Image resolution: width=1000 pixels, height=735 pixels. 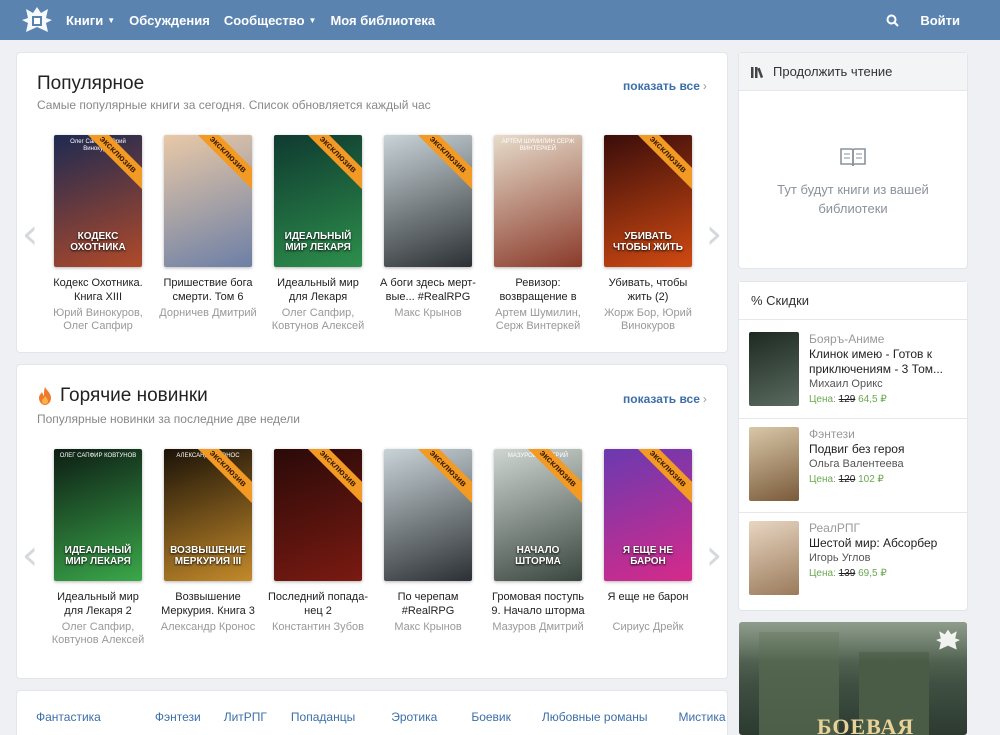 What do you see at coordinates (98, 320) in the screenshot?
I see `book-author: Юрий Винокуров, Олег Сапфир` at bounding box center [98, 320].